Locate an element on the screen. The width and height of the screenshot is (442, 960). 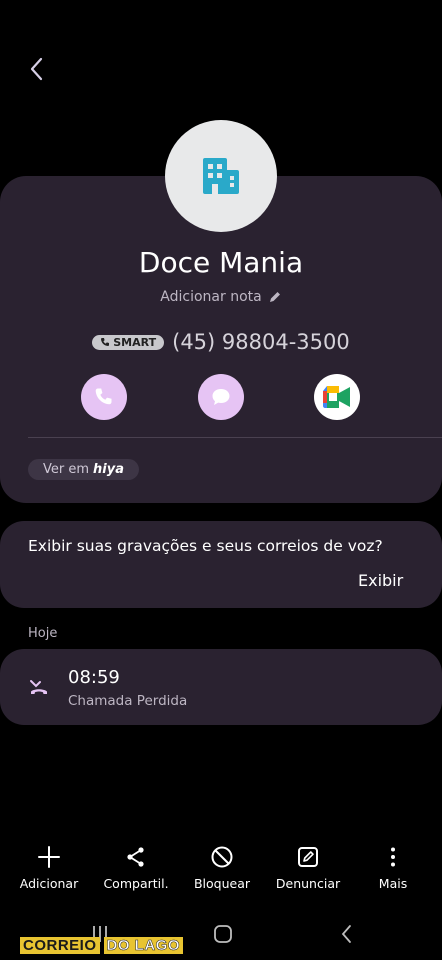
phone-row: SMART (45) 98804-3500 is located at coordinates (221, 342).